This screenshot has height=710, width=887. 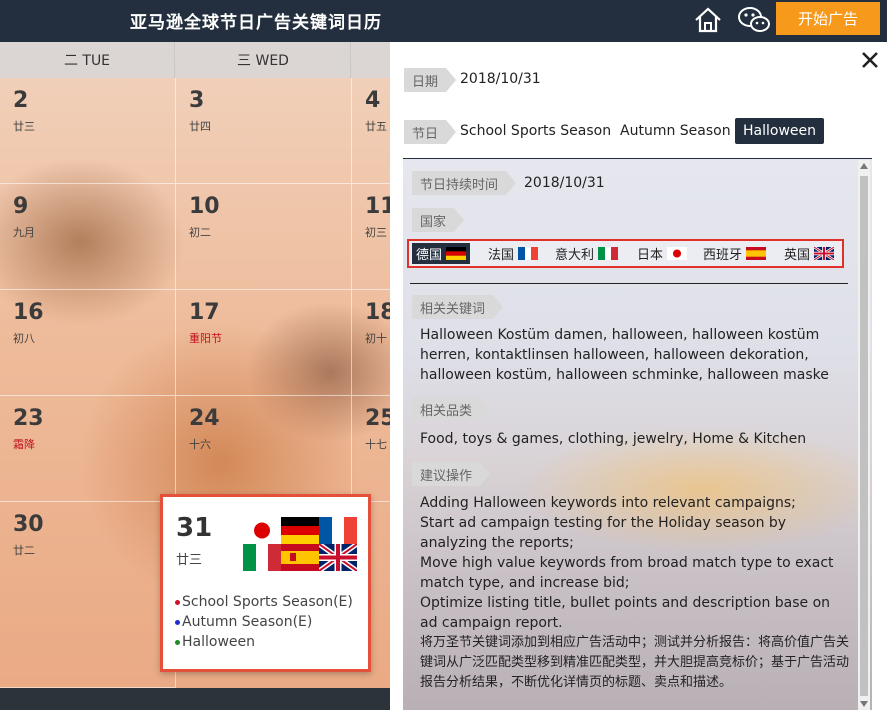 What do you see at coordinates (723, 255) in the screenshot?
I see `country-name: 西班牙` at bounding box center [723, 255].